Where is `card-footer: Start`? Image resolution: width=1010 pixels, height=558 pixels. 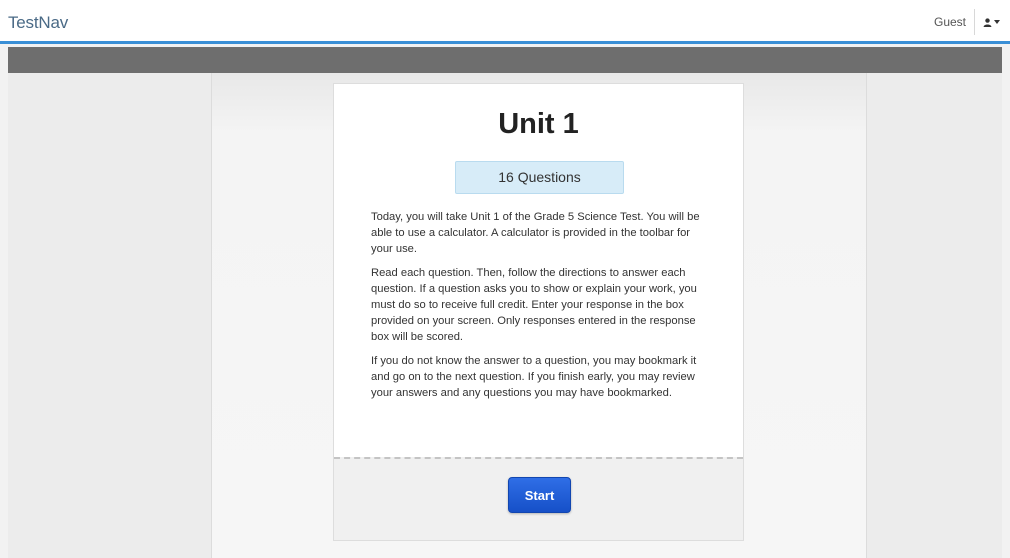 card-footer: Start is located at coordinates (538, 498).